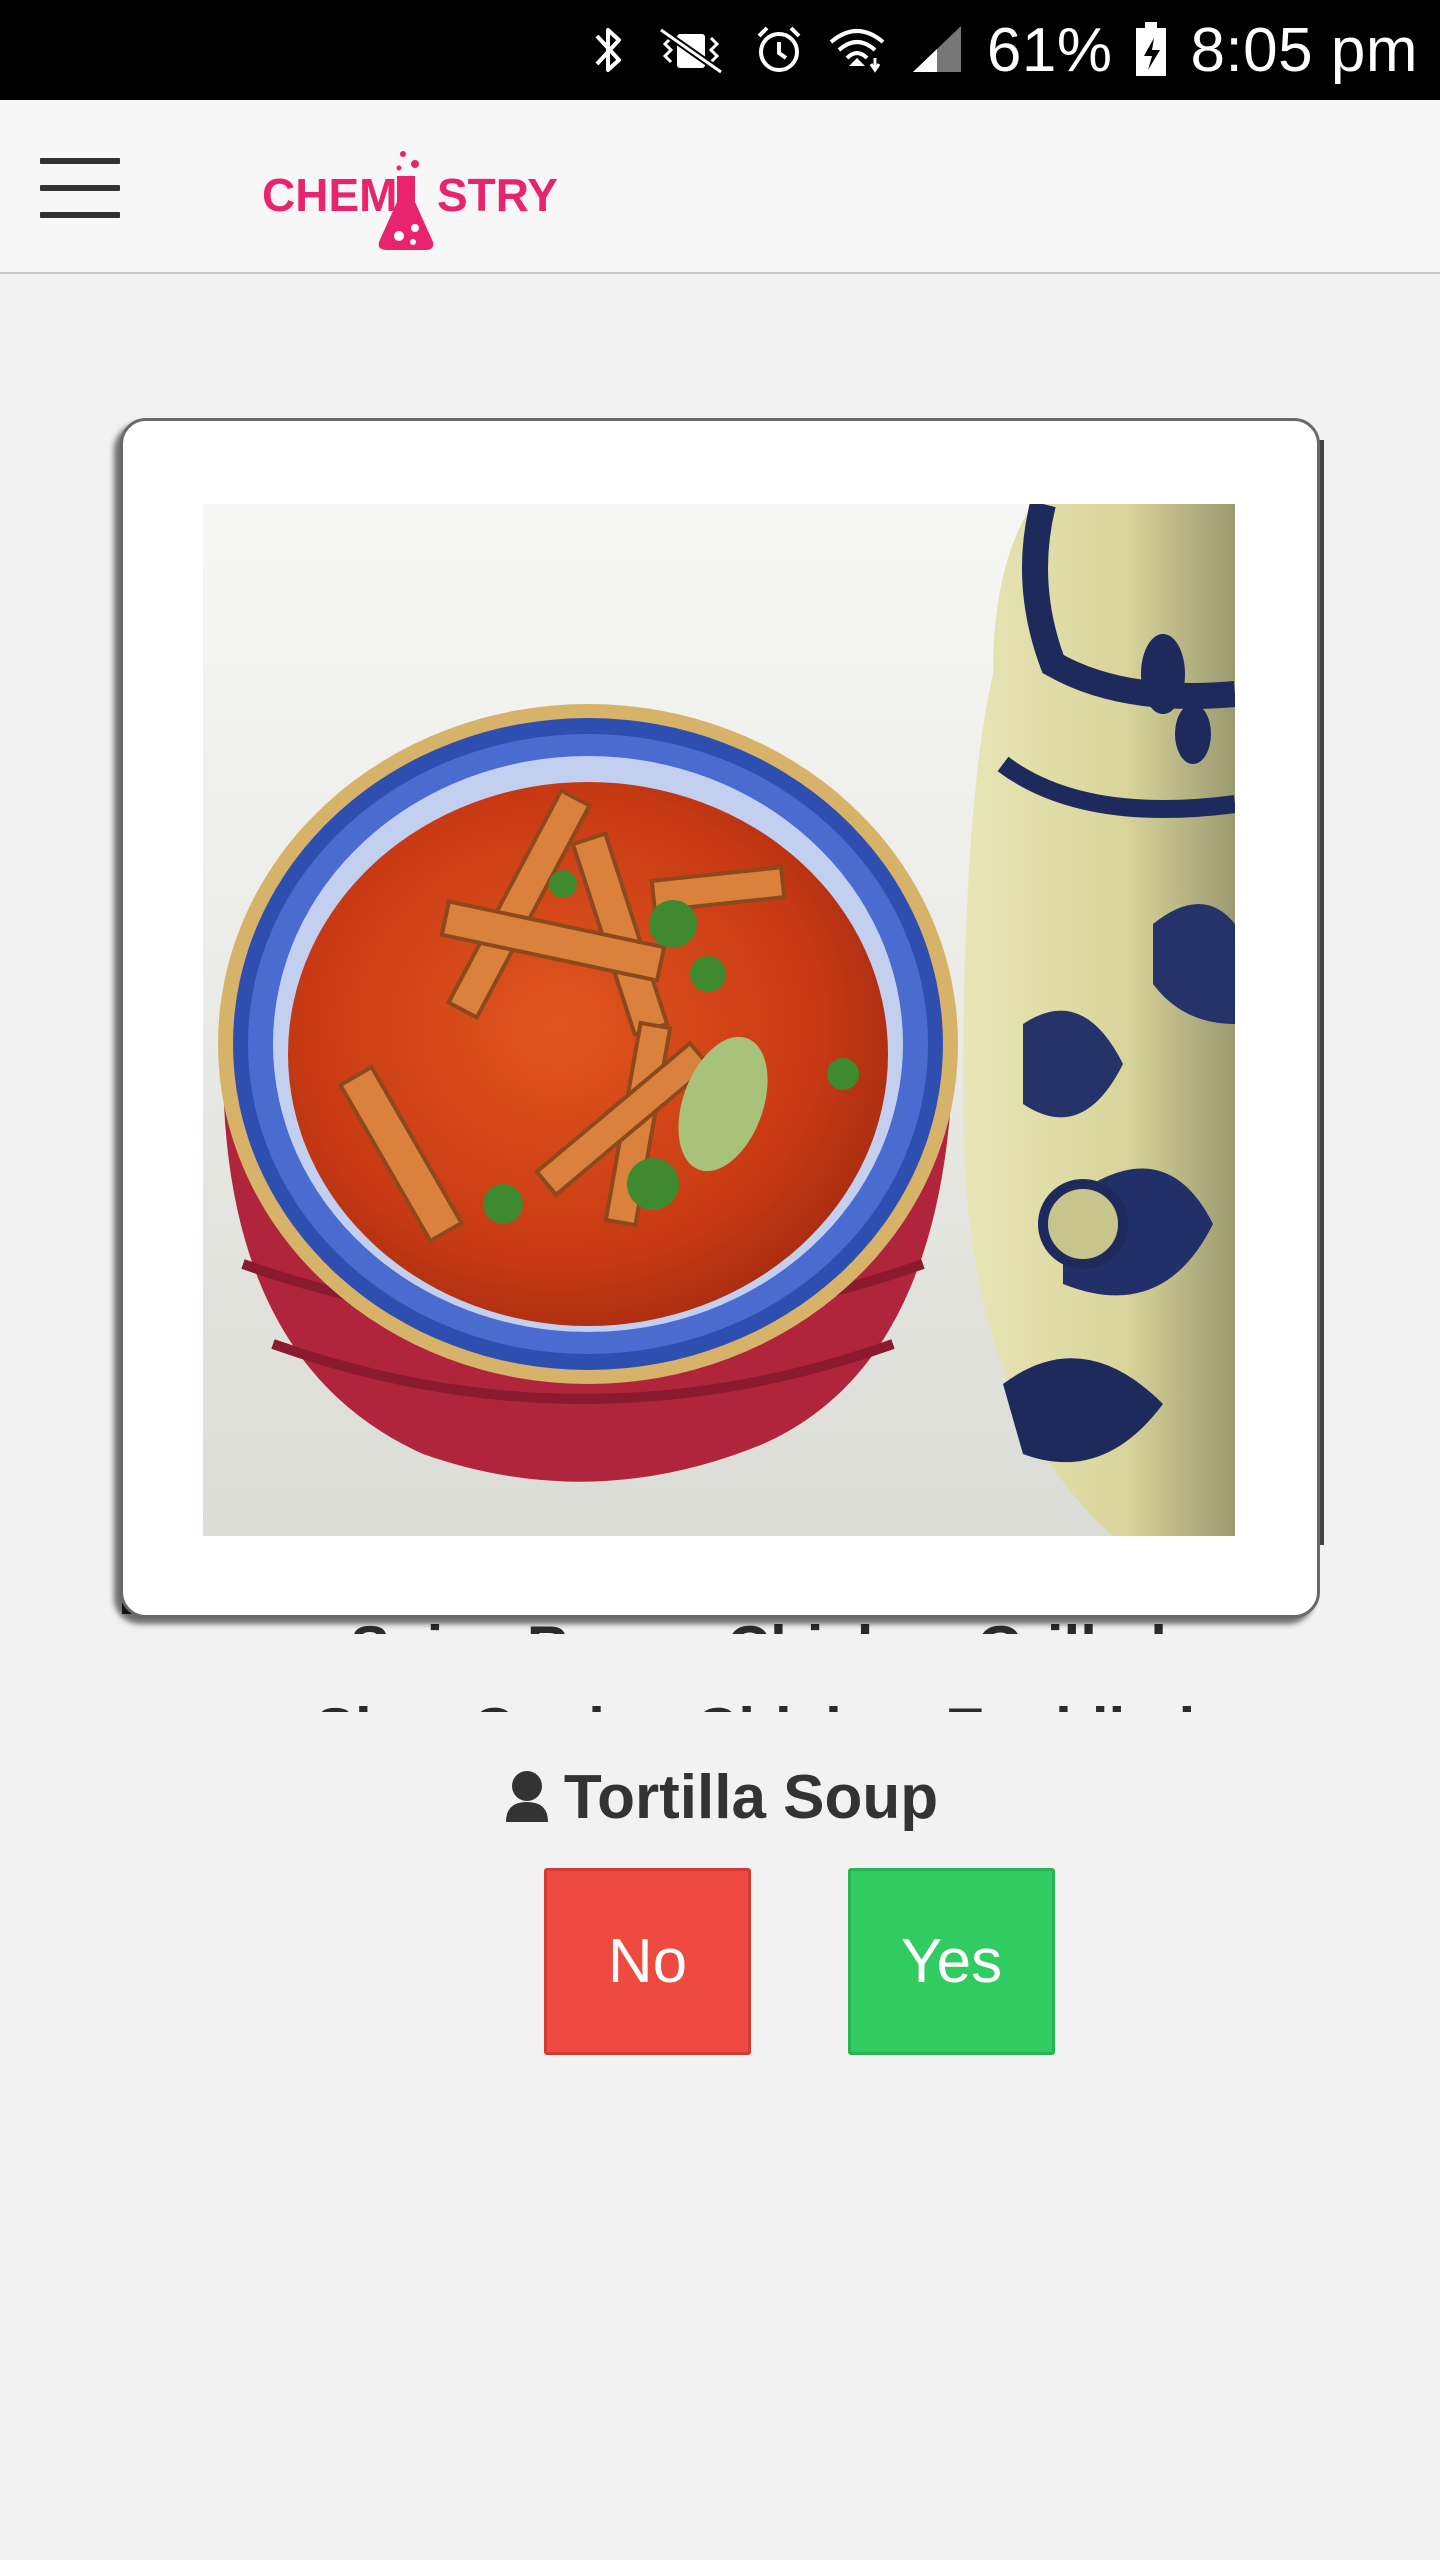 This screenshot has width=1440, height=2560. I want to click on battery-percent: 61%, so click(1049, 50).